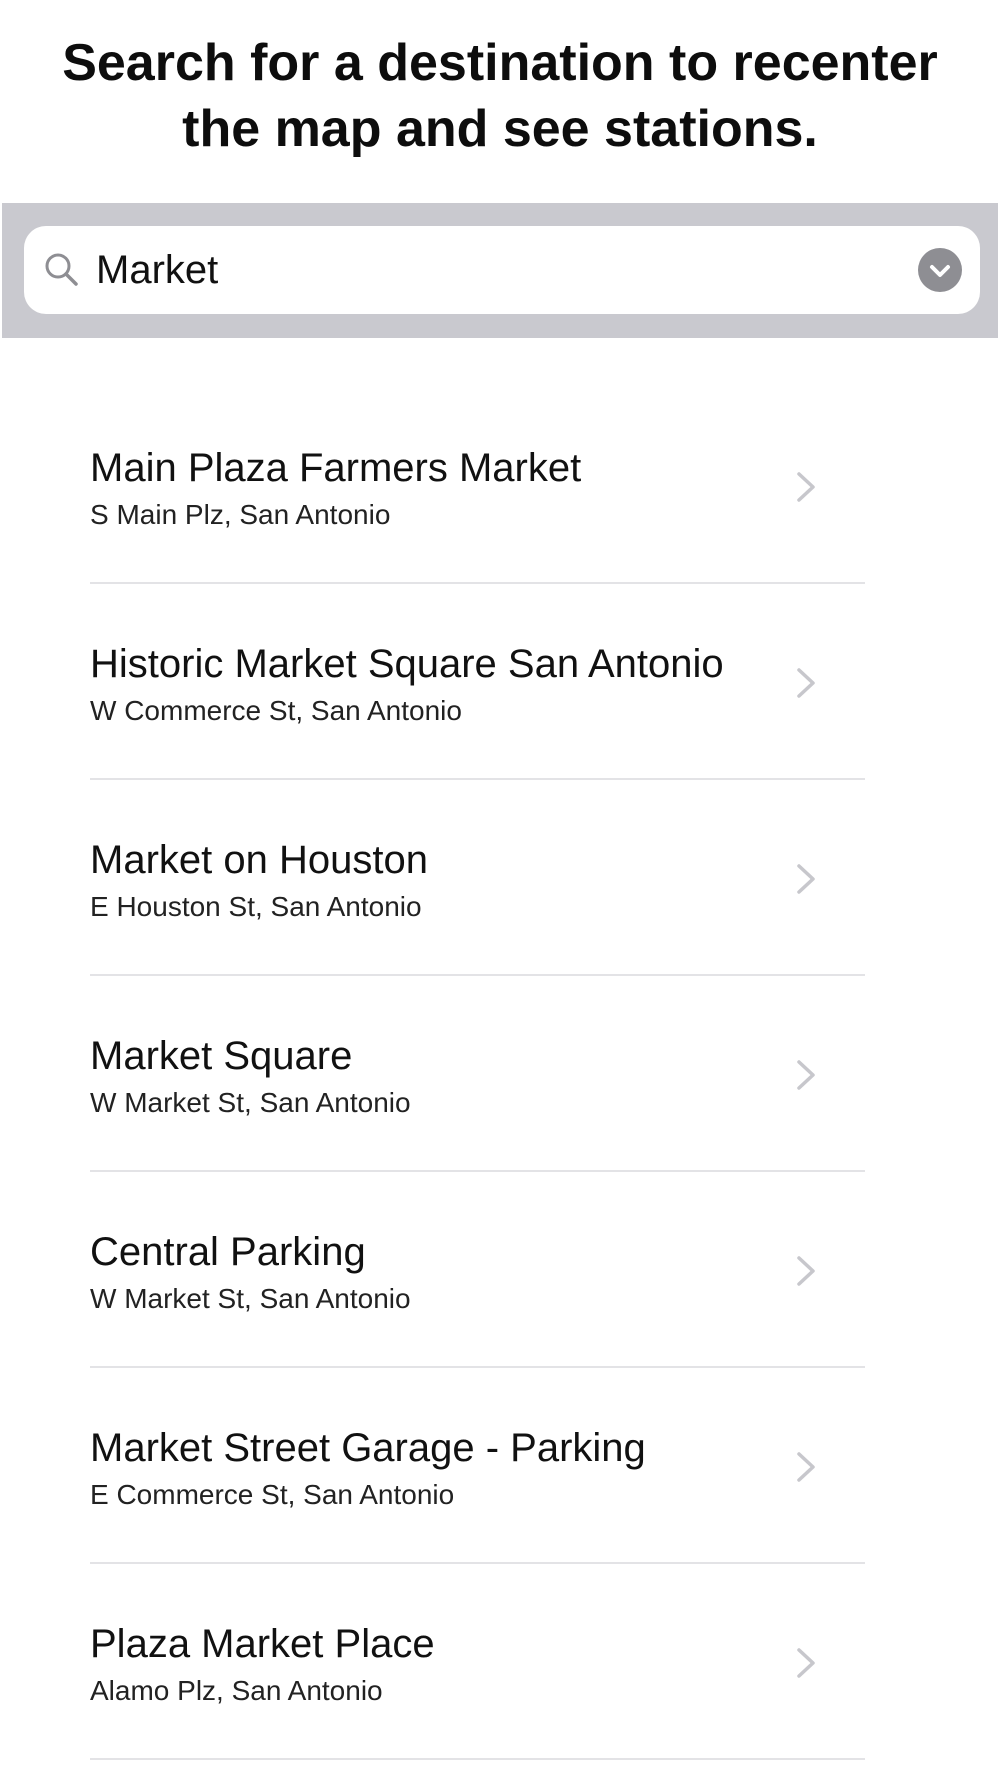  I want to click on result-name: Central Parking, so click(228, 1252).